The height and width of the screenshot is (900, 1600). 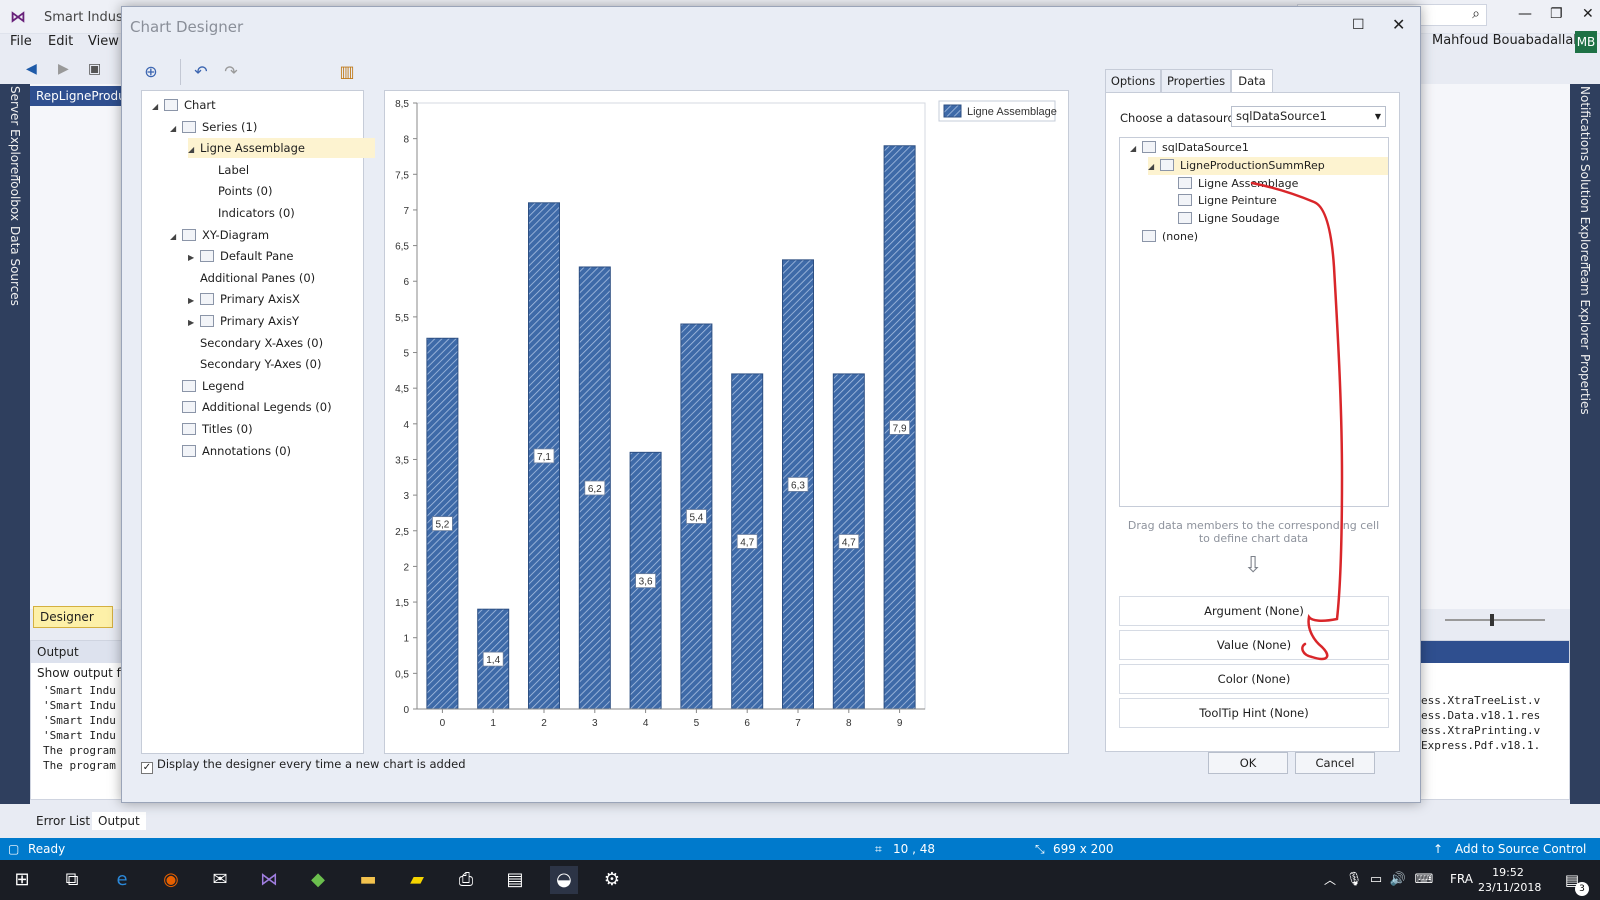 What do you see at coordinates (80, 96) in the screenshot?
I see `document-tab: RepLigneProduc` at bounding box center [80, 96].